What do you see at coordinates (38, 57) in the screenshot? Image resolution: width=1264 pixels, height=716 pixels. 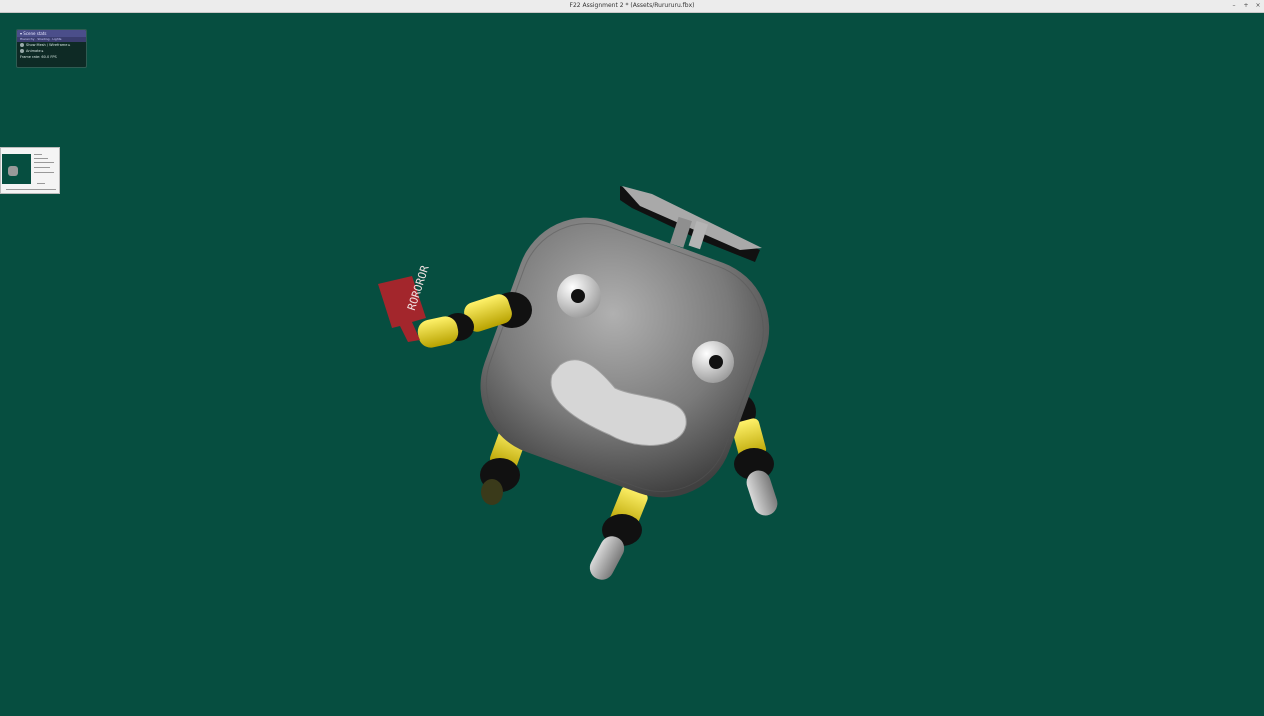 I see `panel-row-framerate: Frame rate: 60.0 FPS` at bounding box center [38, 57].